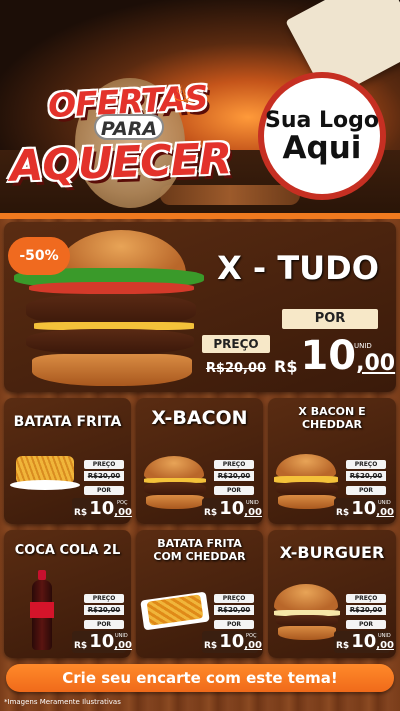 This screenshot has width=400, height=711. I want to click on featured-unit: UNID, so click(363, 346).